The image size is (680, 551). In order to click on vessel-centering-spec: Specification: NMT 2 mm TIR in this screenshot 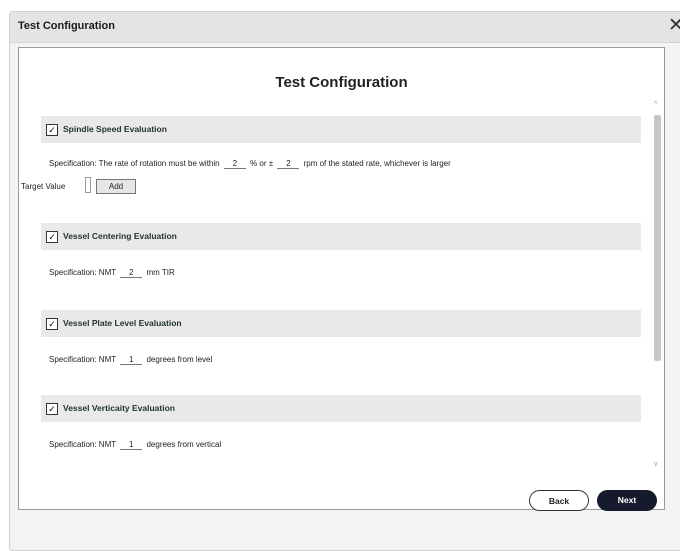, I will do `click(112, 273)`.